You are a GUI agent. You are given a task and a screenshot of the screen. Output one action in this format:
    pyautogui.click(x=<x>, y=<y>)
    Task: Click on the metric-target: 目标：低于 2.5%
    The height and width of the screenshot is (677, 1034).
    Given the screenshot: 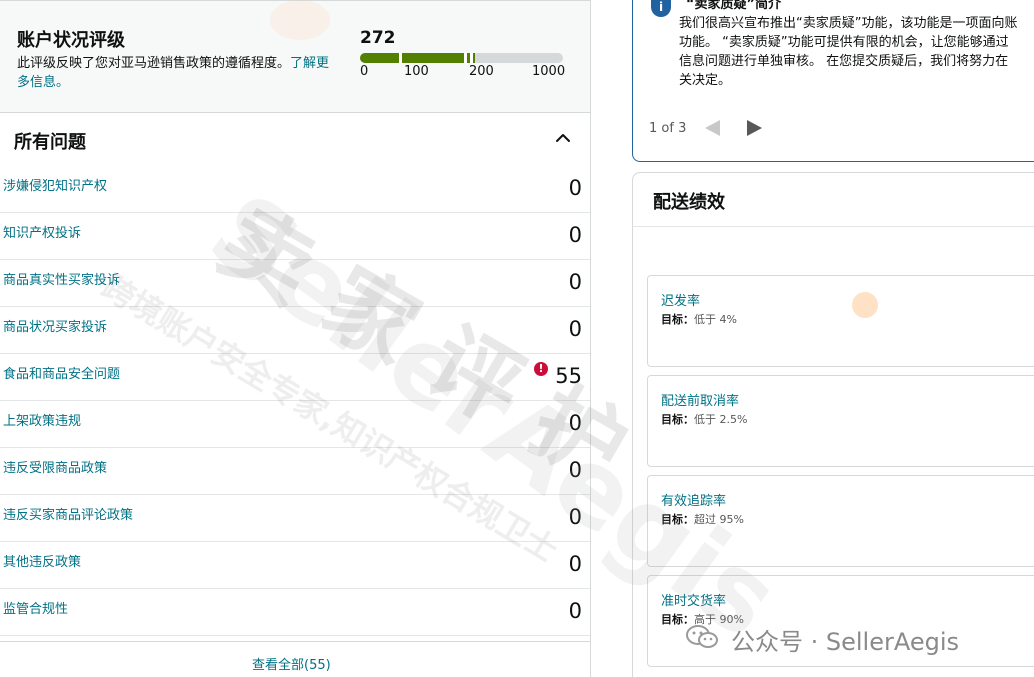 What is the action you would take?
    pyautogui.click(x=704, y=419)
    